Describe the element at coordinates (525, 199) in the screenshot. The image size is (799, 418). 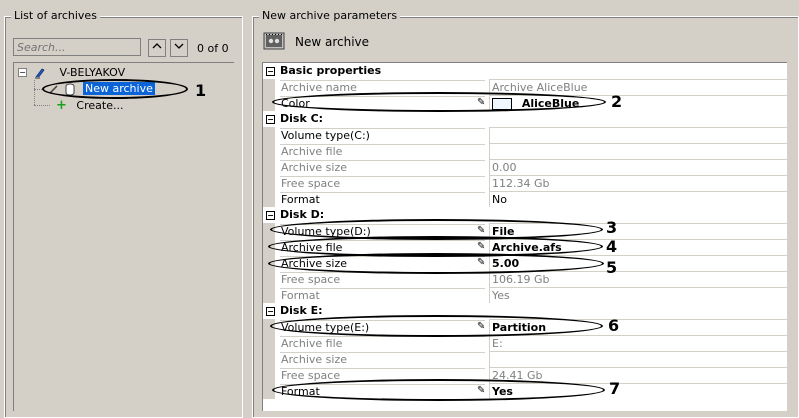
I see `prop-format-c: Format No` at that location.